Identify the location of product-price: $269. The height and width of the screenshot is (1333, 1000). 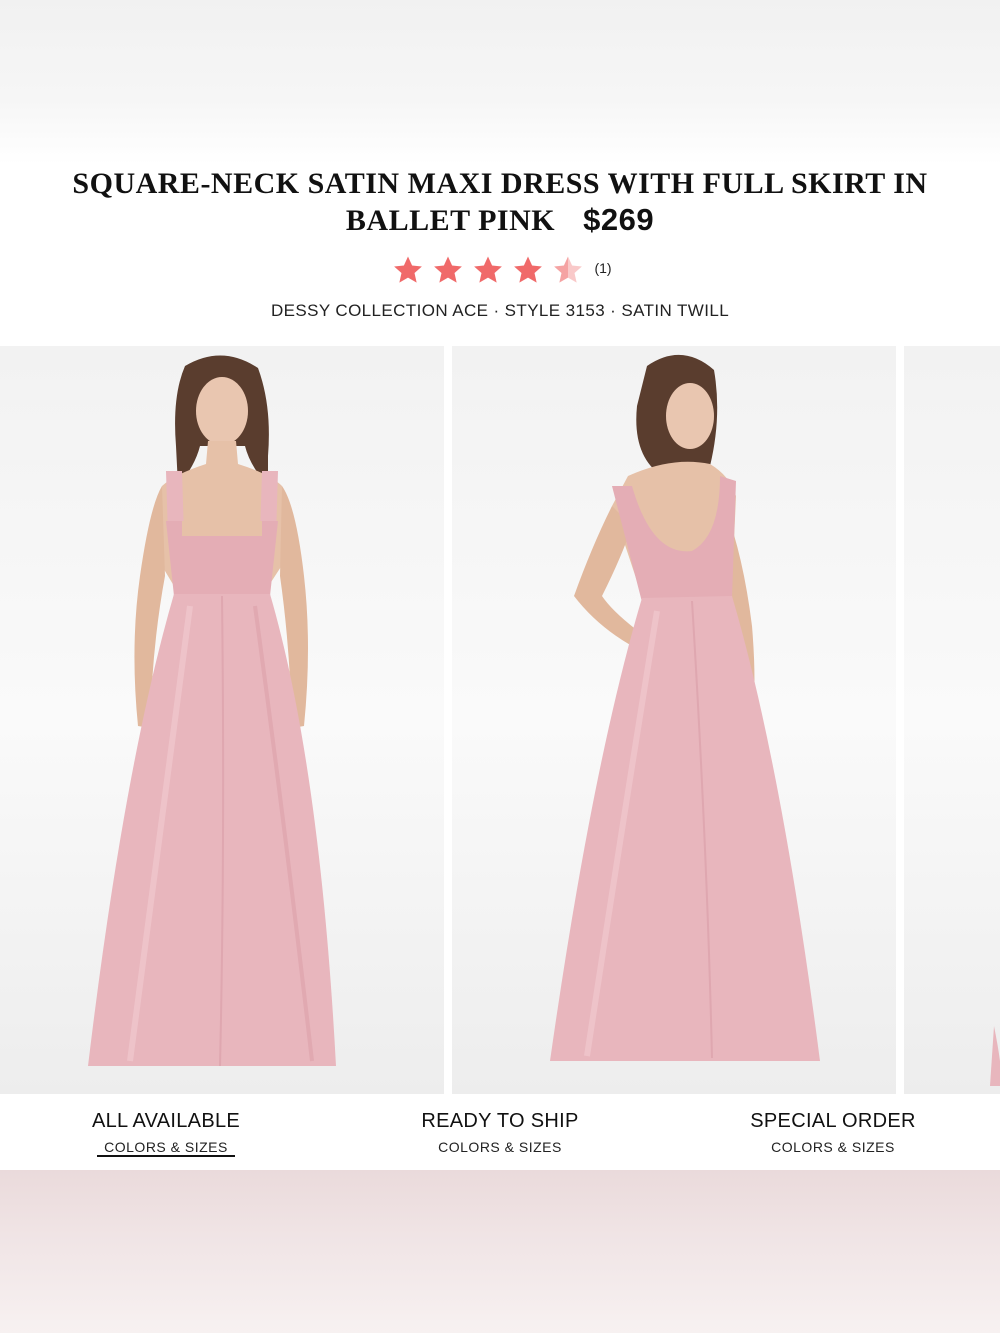
(619, 219).